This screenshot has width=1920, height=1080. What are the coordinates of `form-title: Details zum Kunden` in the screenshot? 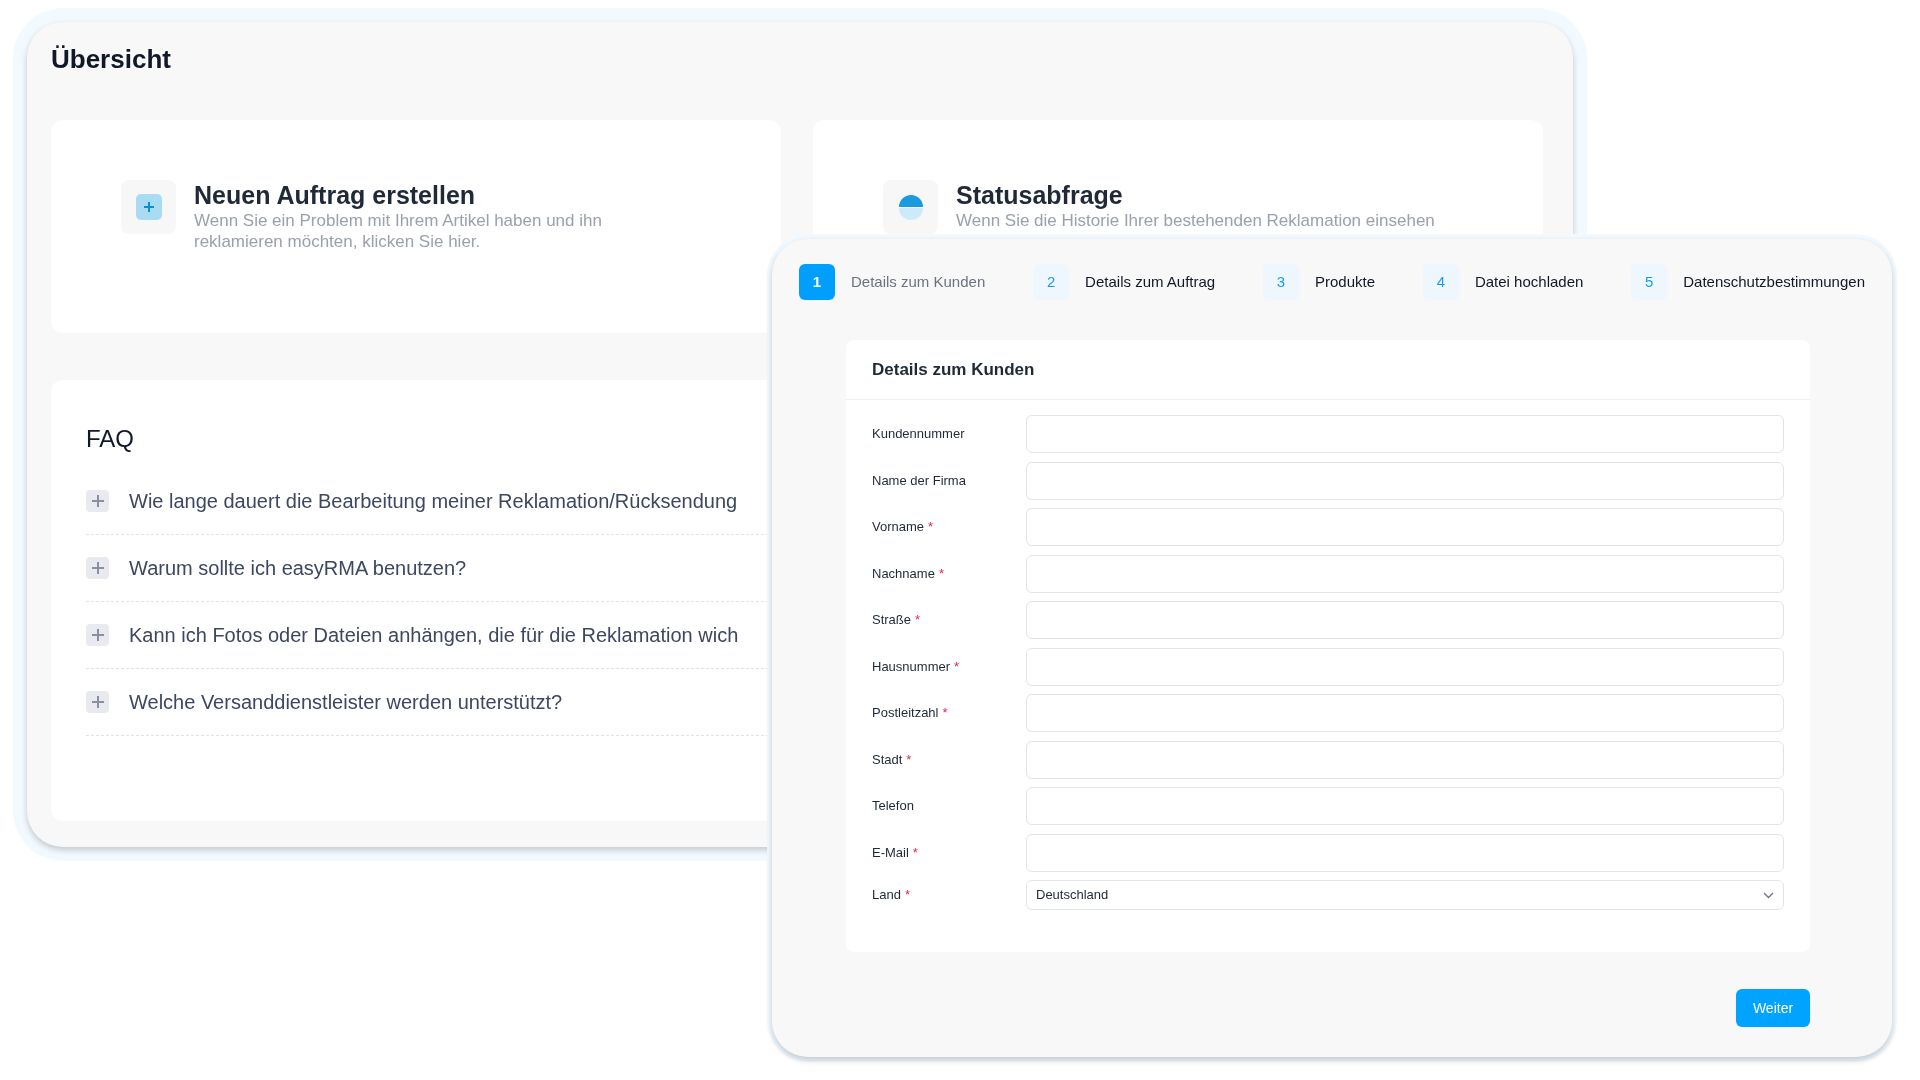 It's located at (953, 369).